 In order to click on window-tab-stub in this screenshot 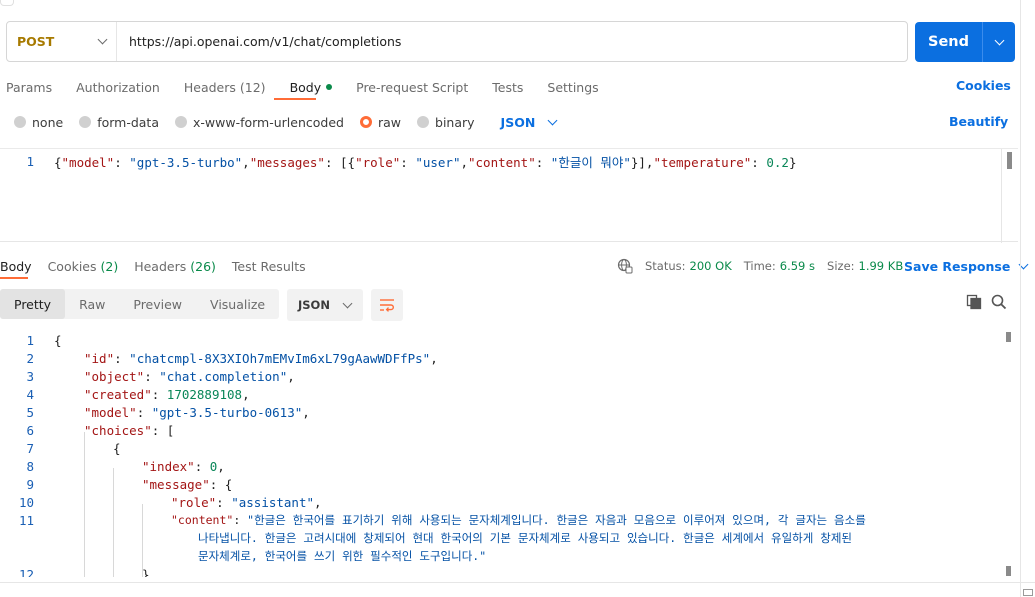, I will do `click(7, 3)`.